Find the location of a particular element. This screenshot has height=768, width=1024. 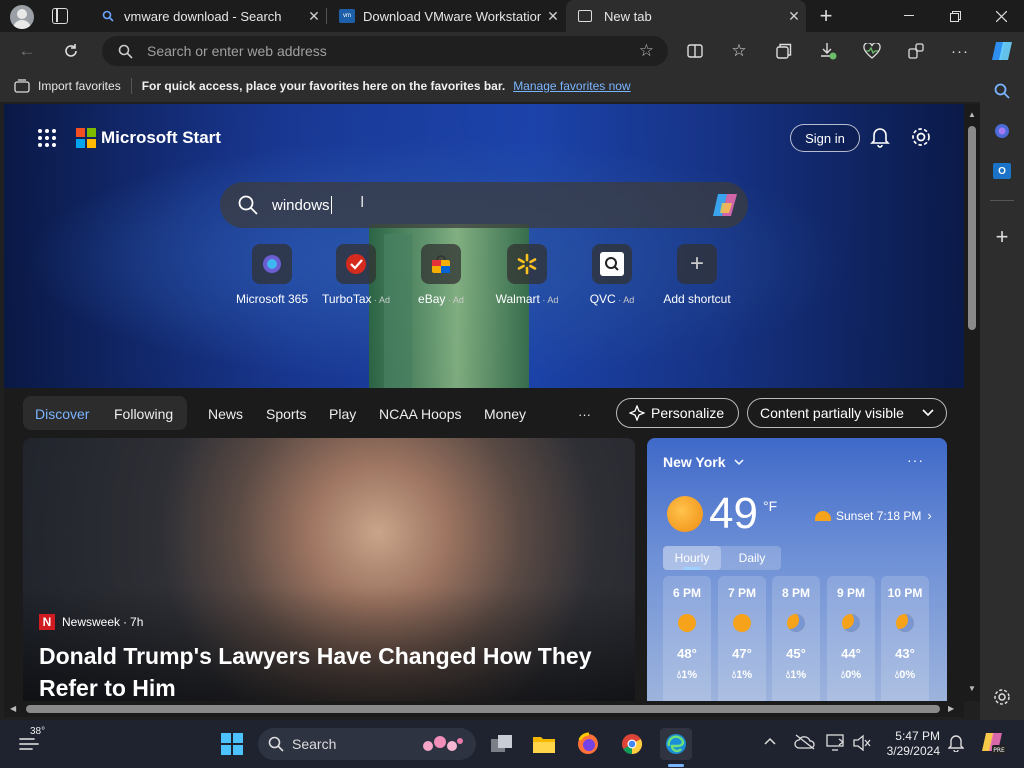

tab-following: Following is located at coordinates (143, 414).